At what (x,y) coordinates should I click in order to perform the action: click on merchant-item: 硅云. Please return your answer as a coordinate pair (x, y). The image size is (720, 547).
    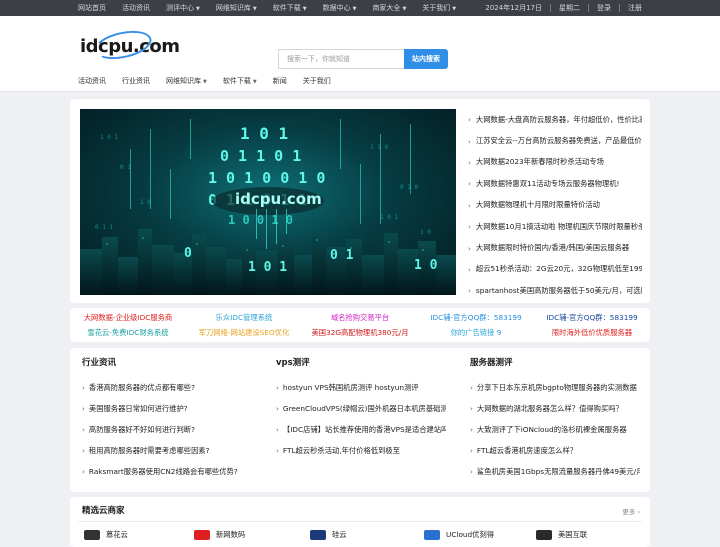
    Looking at the image, I should click on (328, 535).